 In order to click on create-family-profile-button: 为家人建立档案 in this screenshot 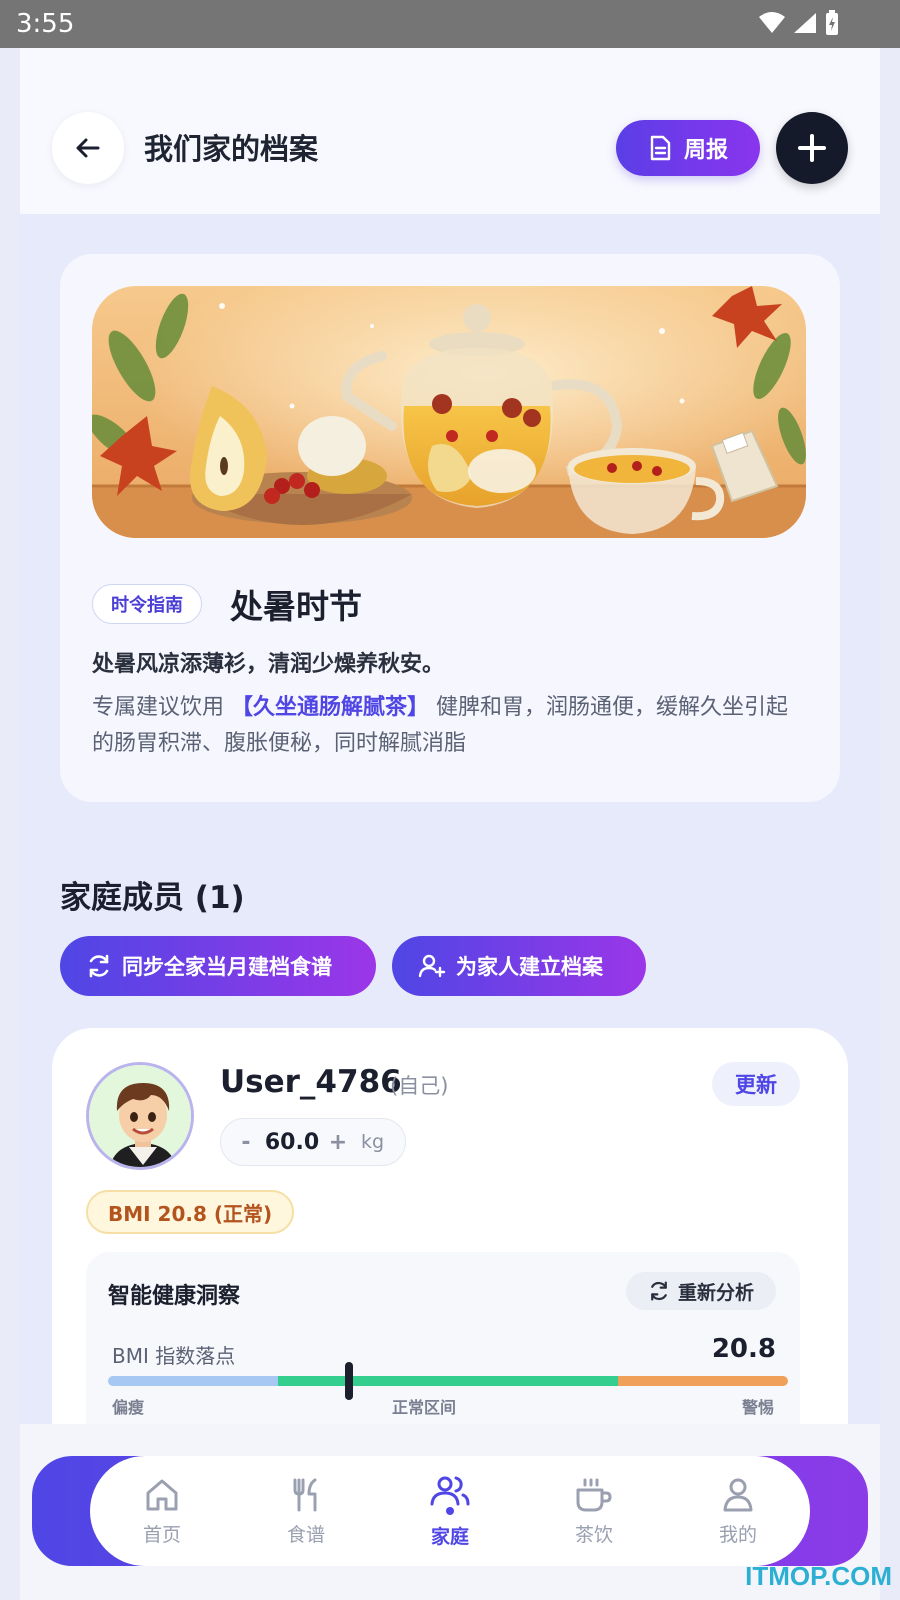, I will do `click(519, 966)`.